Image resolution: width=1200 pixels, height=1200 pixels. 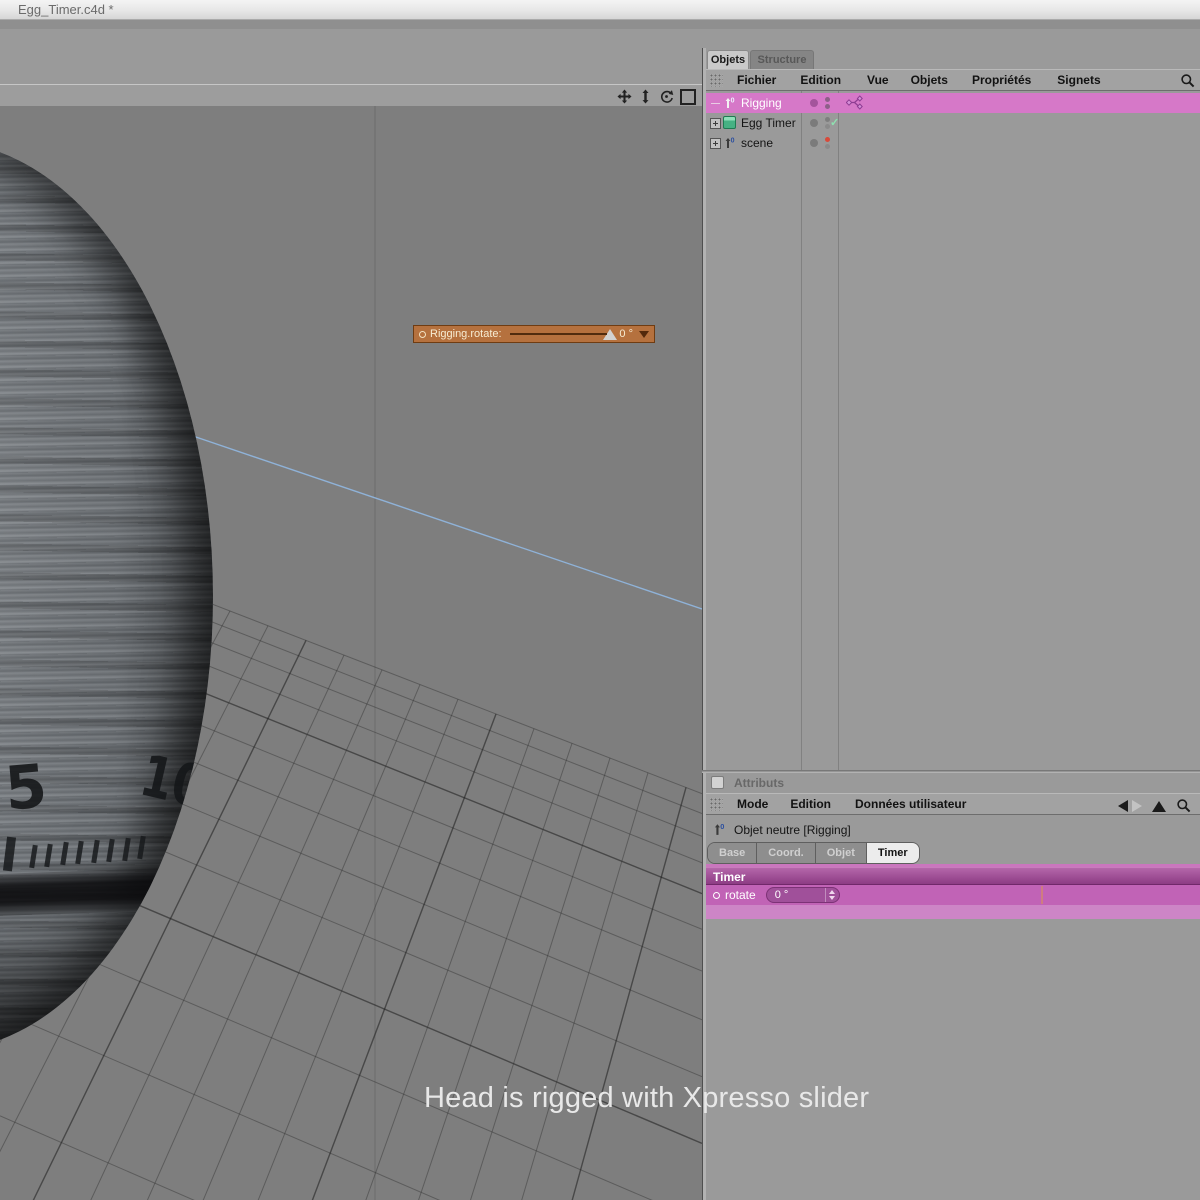 I want to click on egg-timer-model: 5 10, so click(x=106, y=596).